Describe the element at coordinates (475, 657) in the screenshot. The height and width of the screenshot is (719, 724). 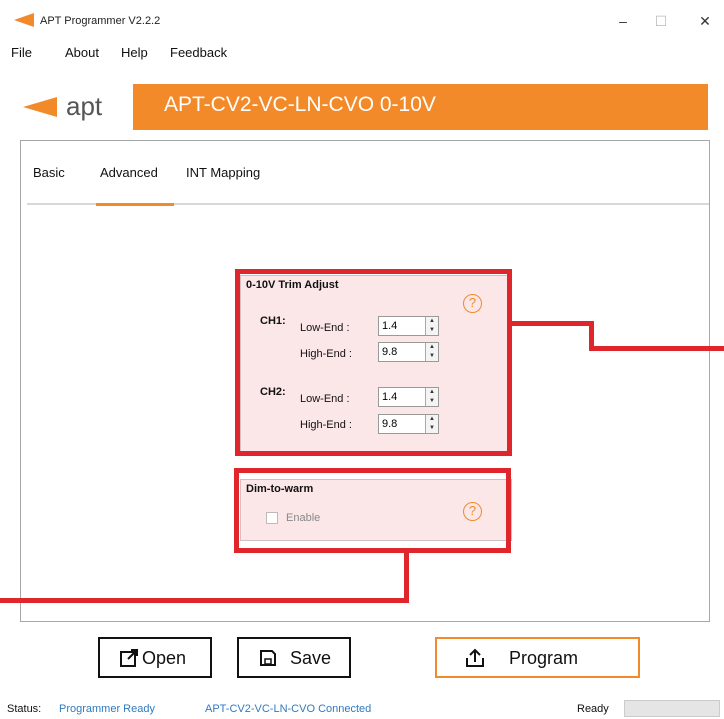
I see `upload-icon` at that location.